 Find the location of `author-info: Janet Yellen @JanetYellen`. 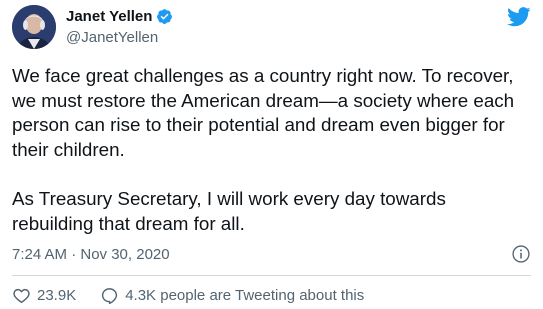

author-info: Janet Yellen @JanetYellen is located at coordinates (119, 27).